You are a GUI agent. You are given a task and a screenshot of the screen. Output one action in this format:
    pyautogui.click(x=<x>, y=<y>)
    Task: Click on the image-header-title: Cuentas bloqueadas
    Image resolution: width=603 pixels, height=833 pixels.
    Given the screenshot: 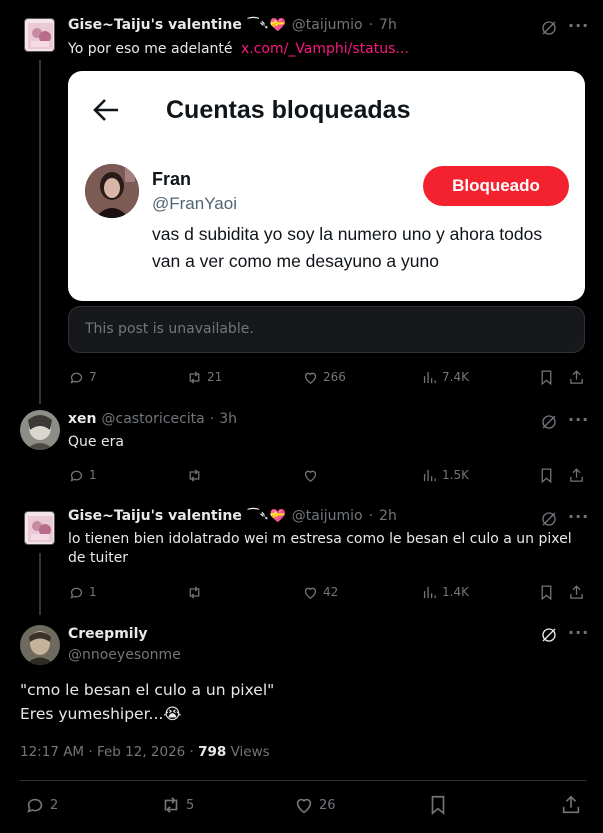 What is the action you would take?
    pyautogui.click(x=288, y=110)
    